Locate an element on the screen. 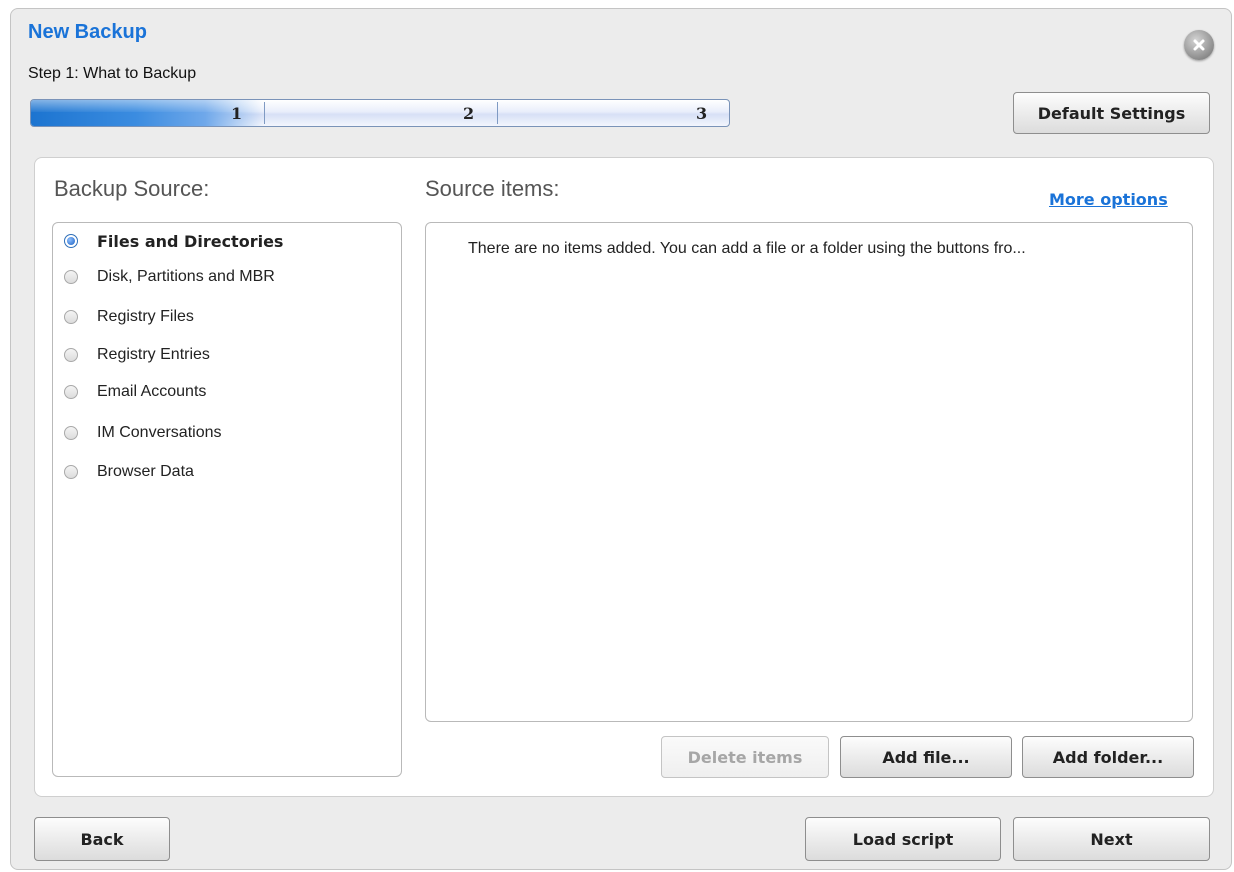 This screenshot has width=1234, height=872. source-items-heading: Source items: is located at coordinates (492, 188).